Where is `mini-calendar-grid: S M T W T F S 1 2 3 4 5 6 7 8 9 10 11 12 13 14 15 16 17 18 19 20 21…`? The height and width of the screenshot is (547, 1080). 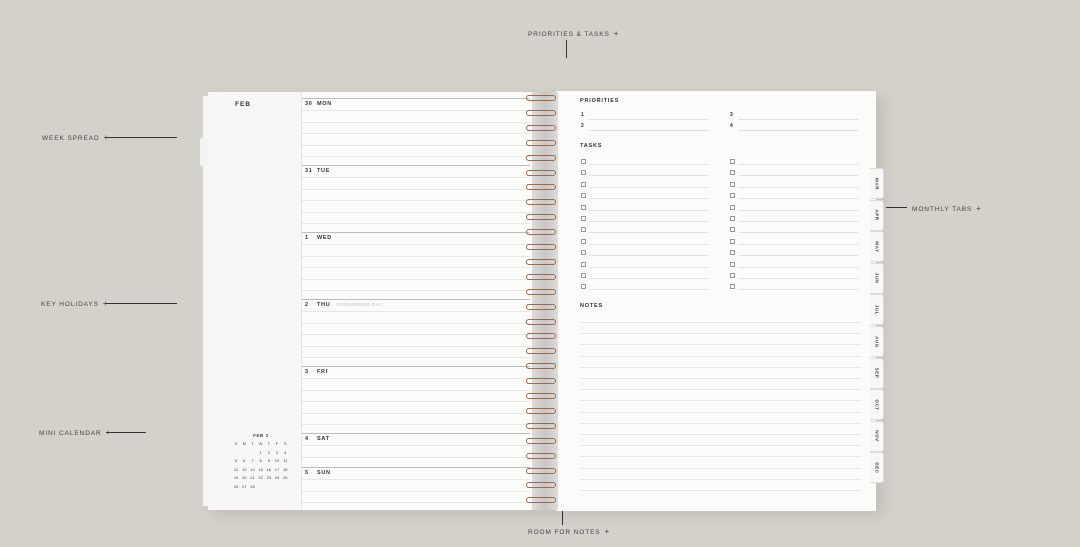 mini-calendar-grid: S M T W T F S 1 2 3 4 5 6 7 8 9 10 11 12 13 14 15 16 17 18 19 20 21… is located at coordinates (261, 465).